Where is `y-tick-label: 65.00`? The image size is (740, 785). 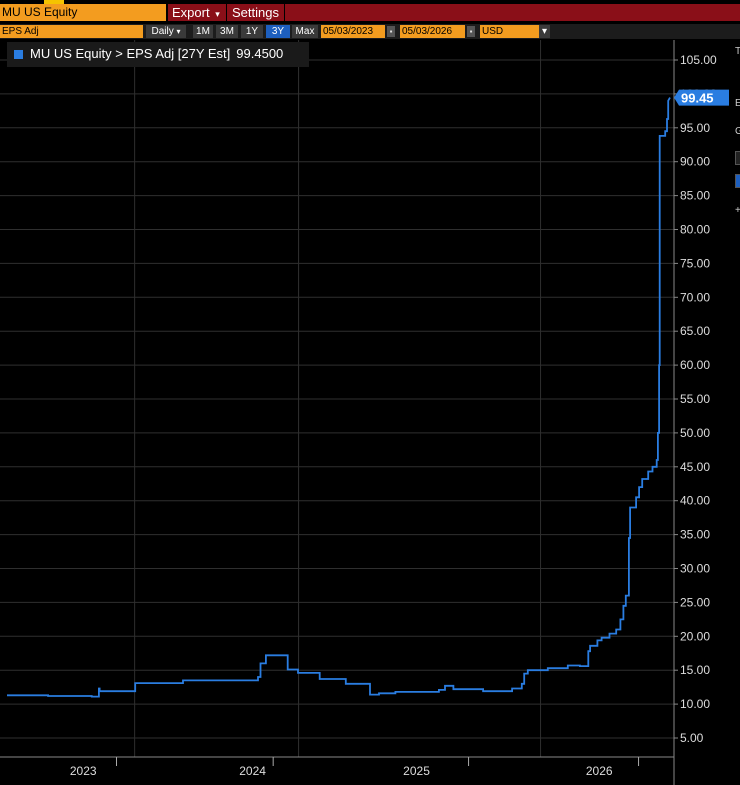 y-tick-label: 65.00 is located at coordinates (695, 331).